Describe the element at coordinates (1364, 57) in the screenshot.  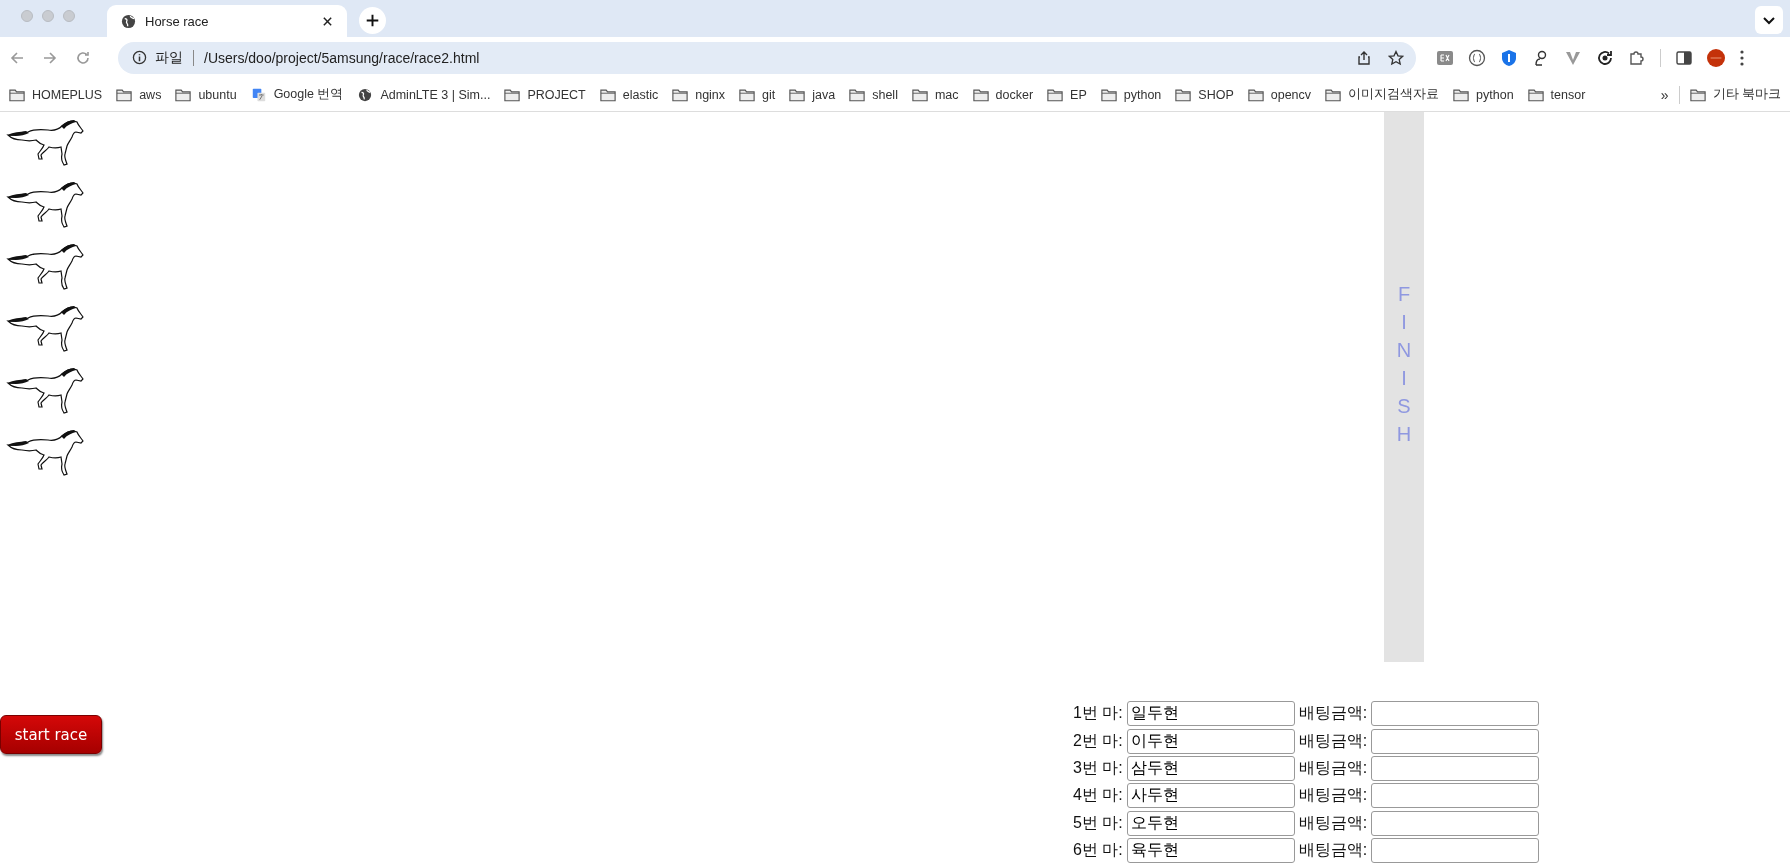
I see `share-icon` at that location.